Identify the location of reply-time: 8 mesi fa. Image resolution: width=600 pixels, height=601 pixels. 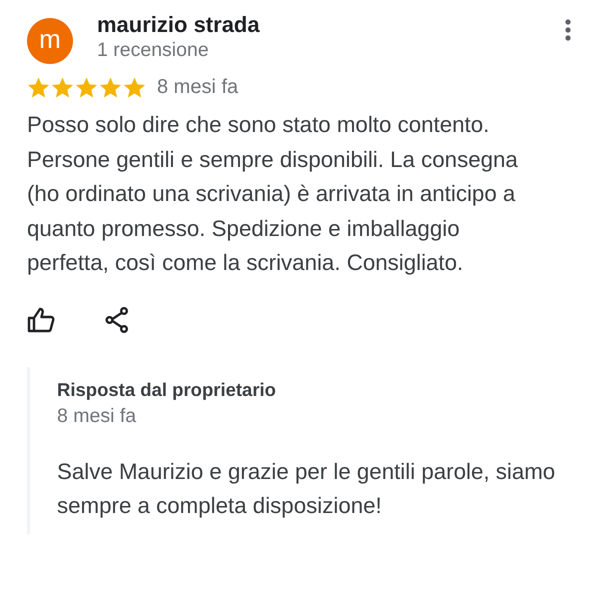
(97, 416).